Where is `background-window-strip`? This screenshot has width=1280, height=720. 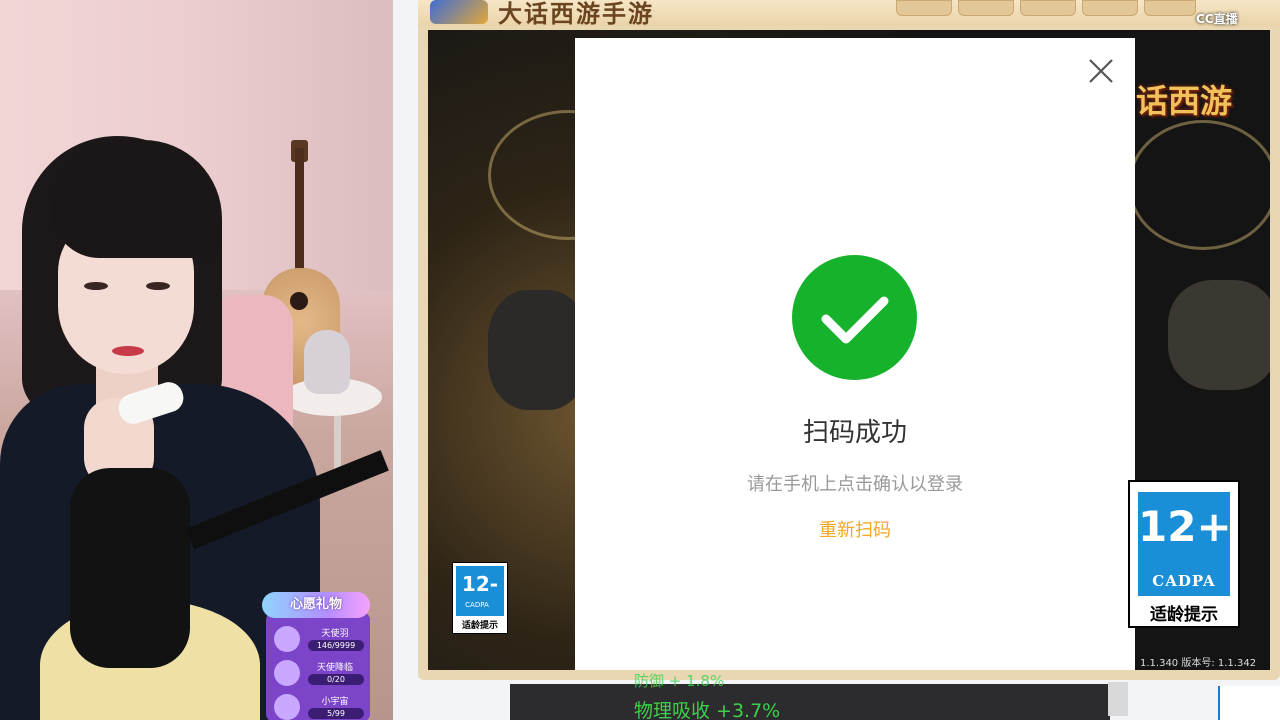
background-window-strip is located at coordinates (810, 702).